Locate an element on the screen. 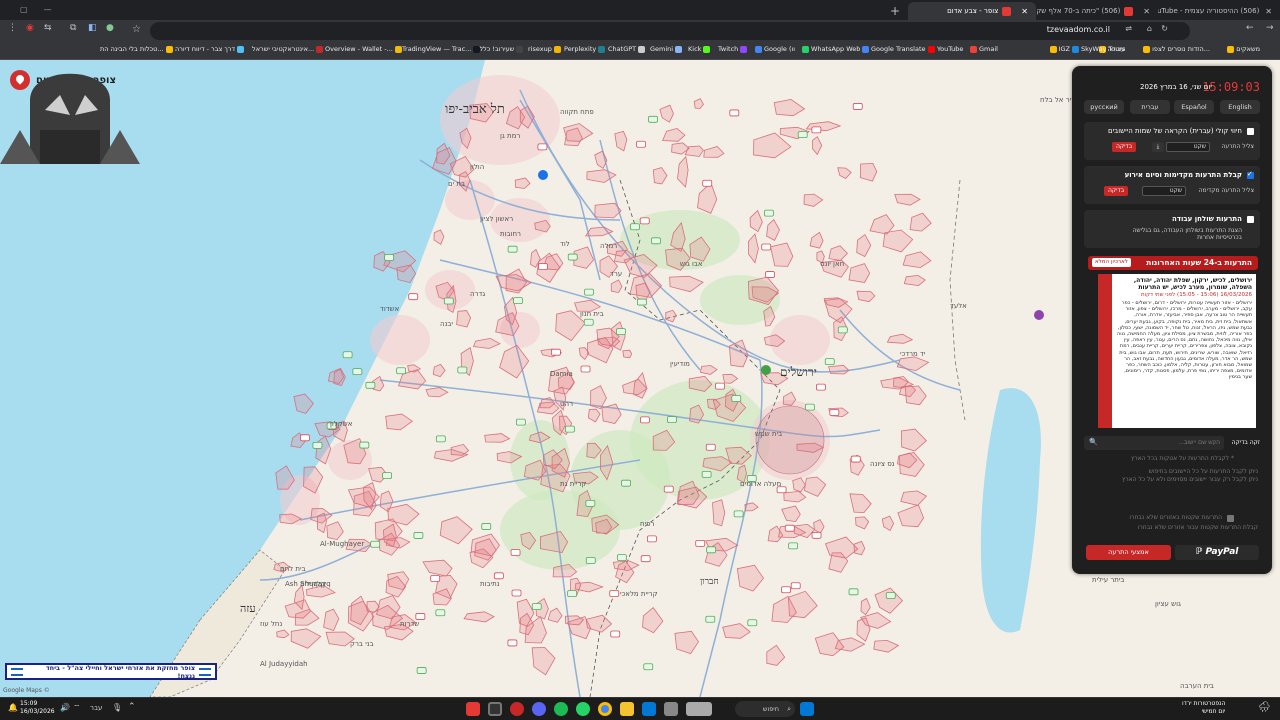 The height and width of the screenshot is (720, 1280). airport-pin is located at coordinates (543, 175).